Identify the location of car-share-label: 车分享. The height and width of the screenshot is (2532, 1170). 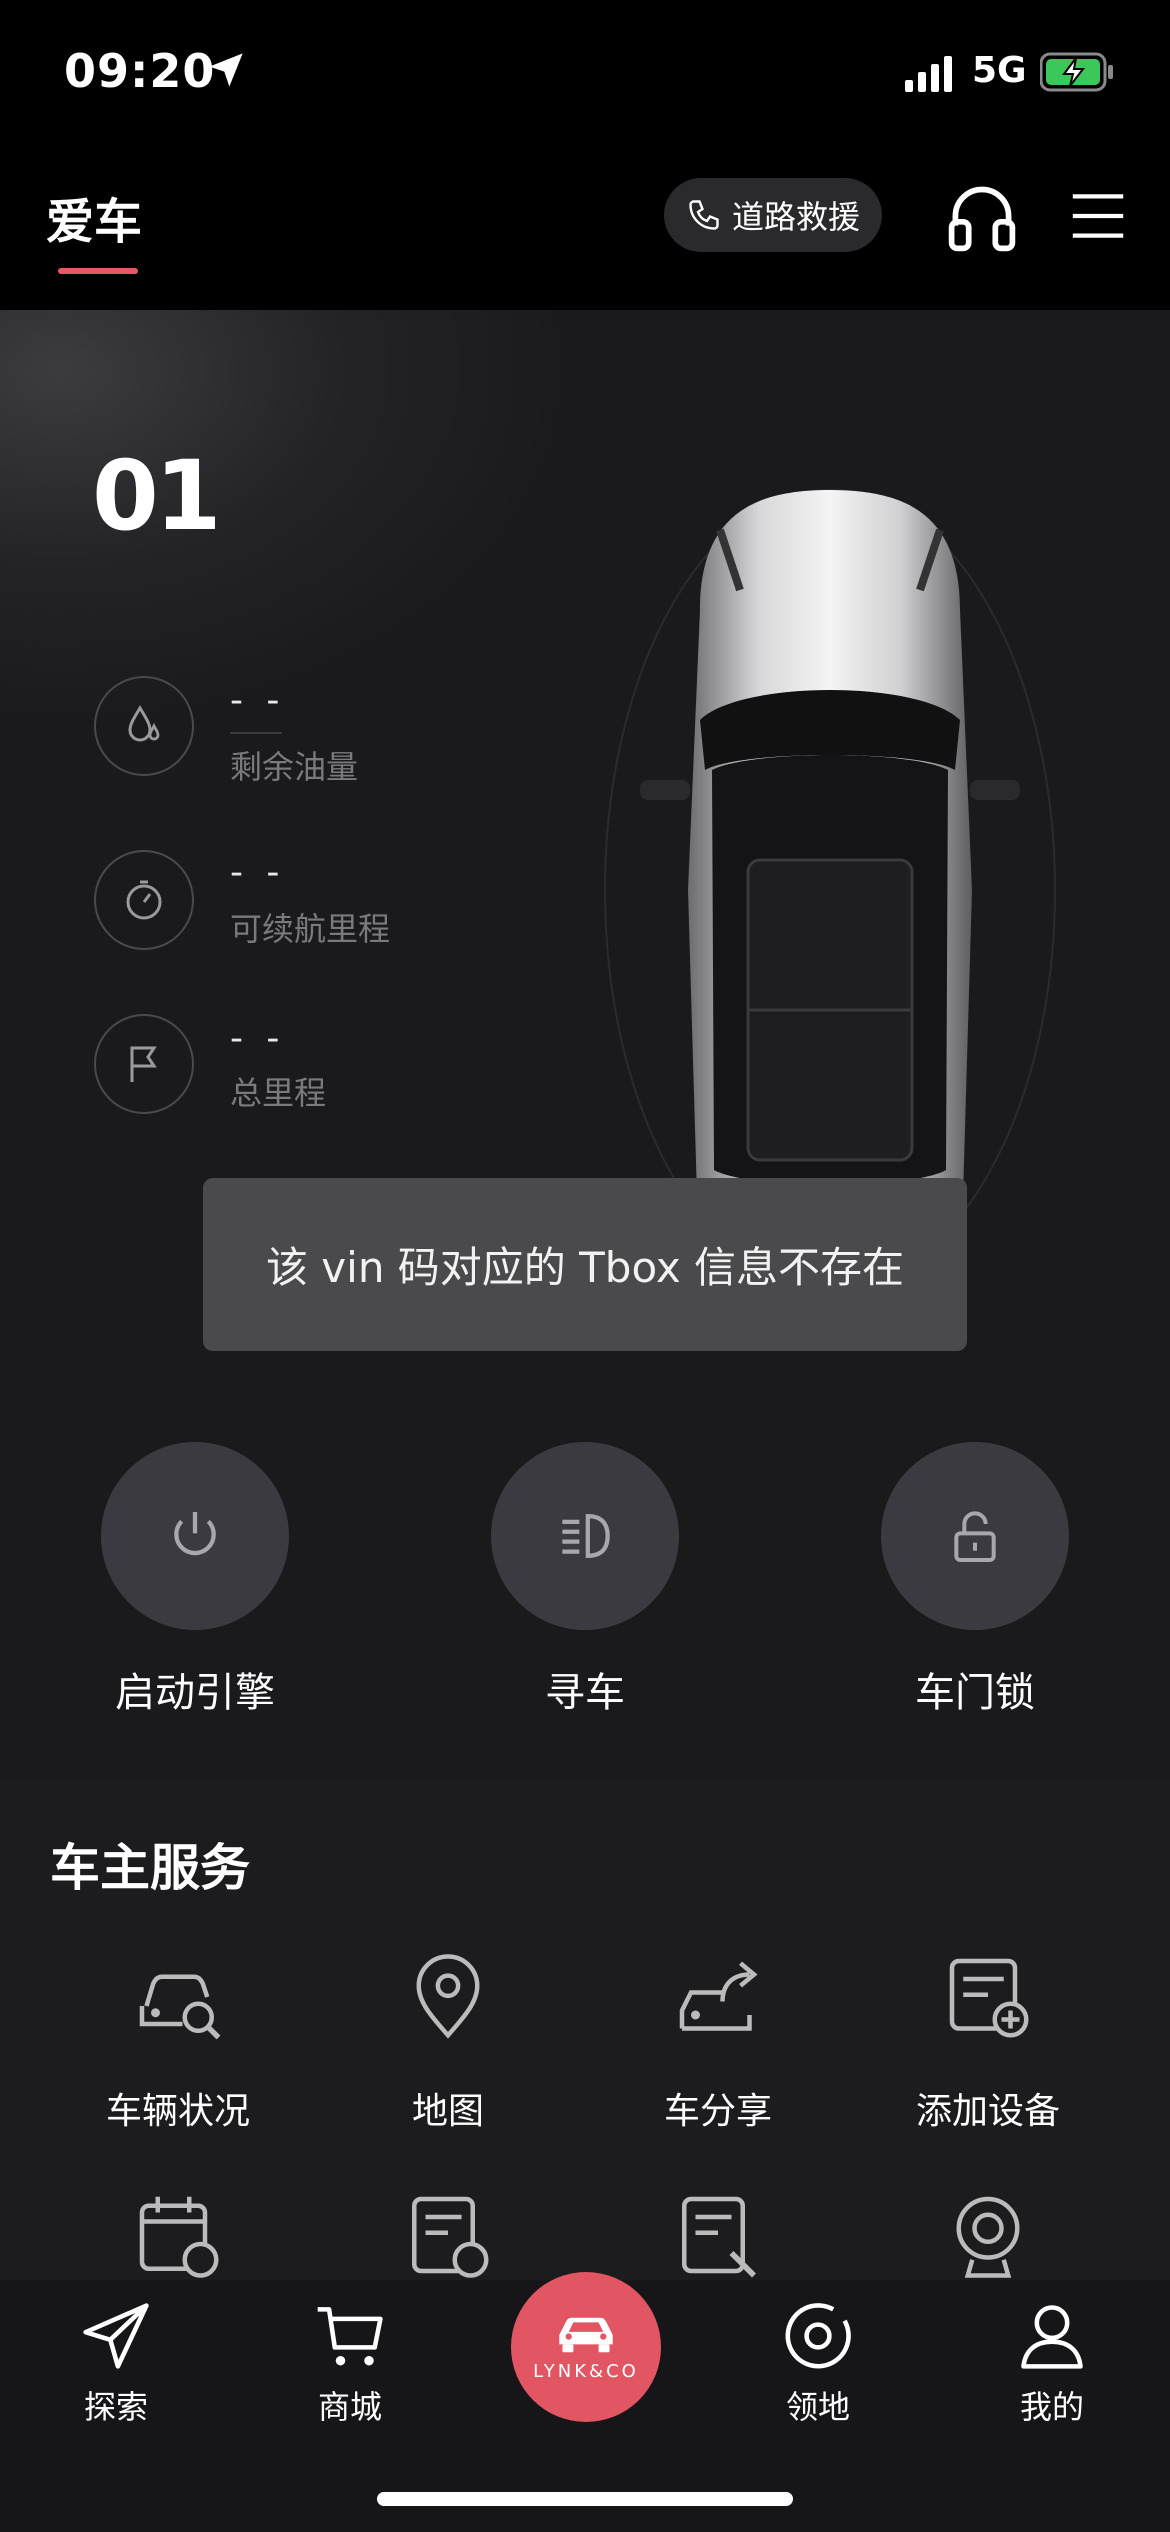
(718, 2108).